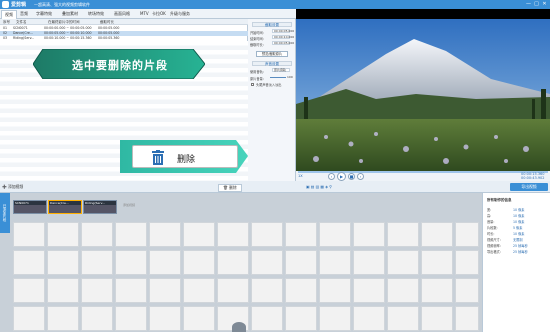  What do you see at coordinates (491, 234) in the screenshot?
I see `info-label: 时长:` at bounding box center [491, 234].